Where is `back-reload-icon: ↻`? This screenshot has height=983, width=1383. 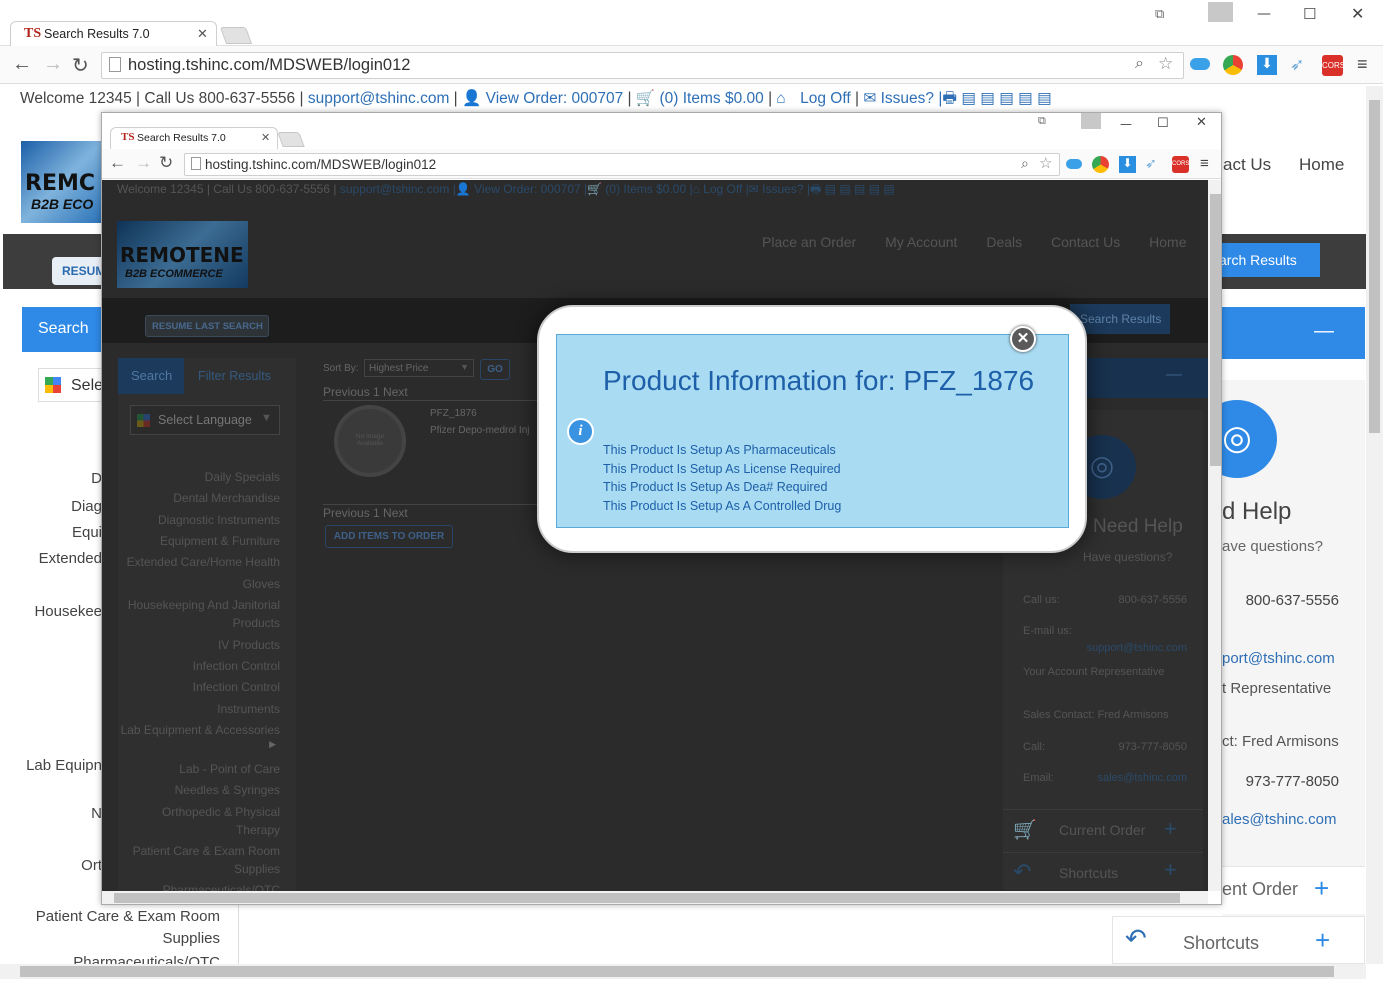 back-reload-icon: ↻ is located at coordinates (80, 65).